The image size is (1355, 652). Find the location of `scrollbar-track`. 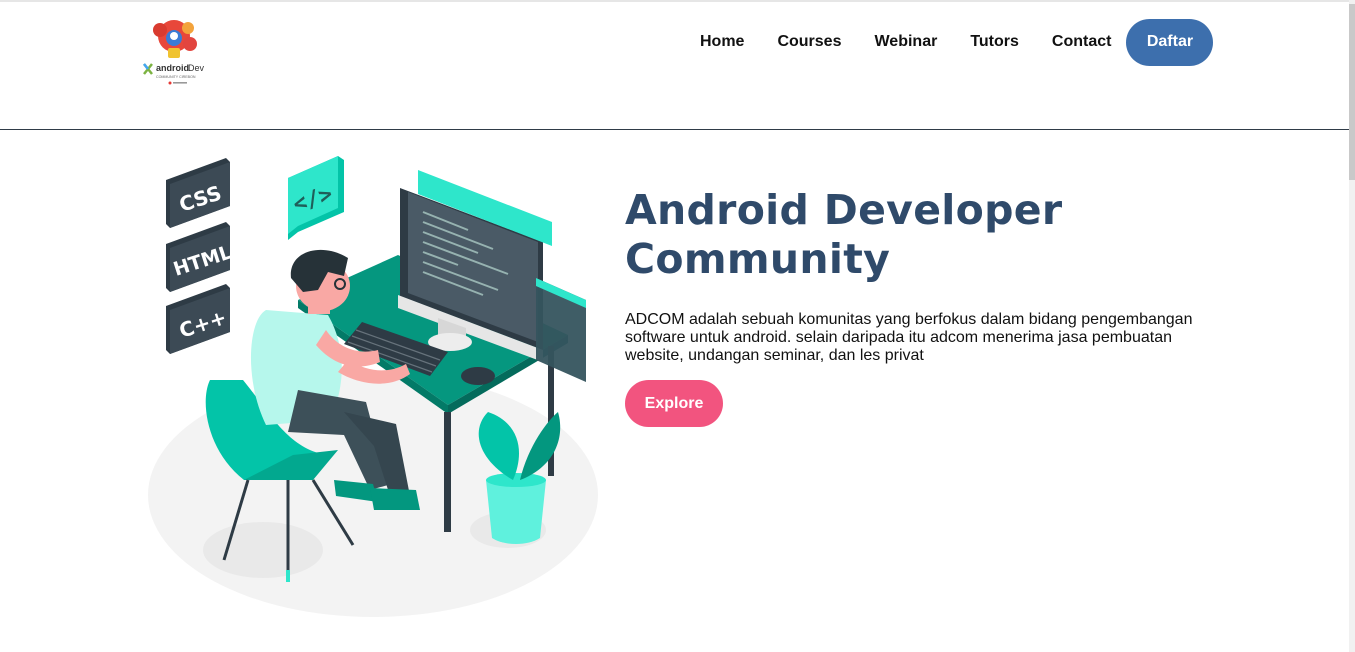

scrollbar-track is located at coordinates (1352, 326).